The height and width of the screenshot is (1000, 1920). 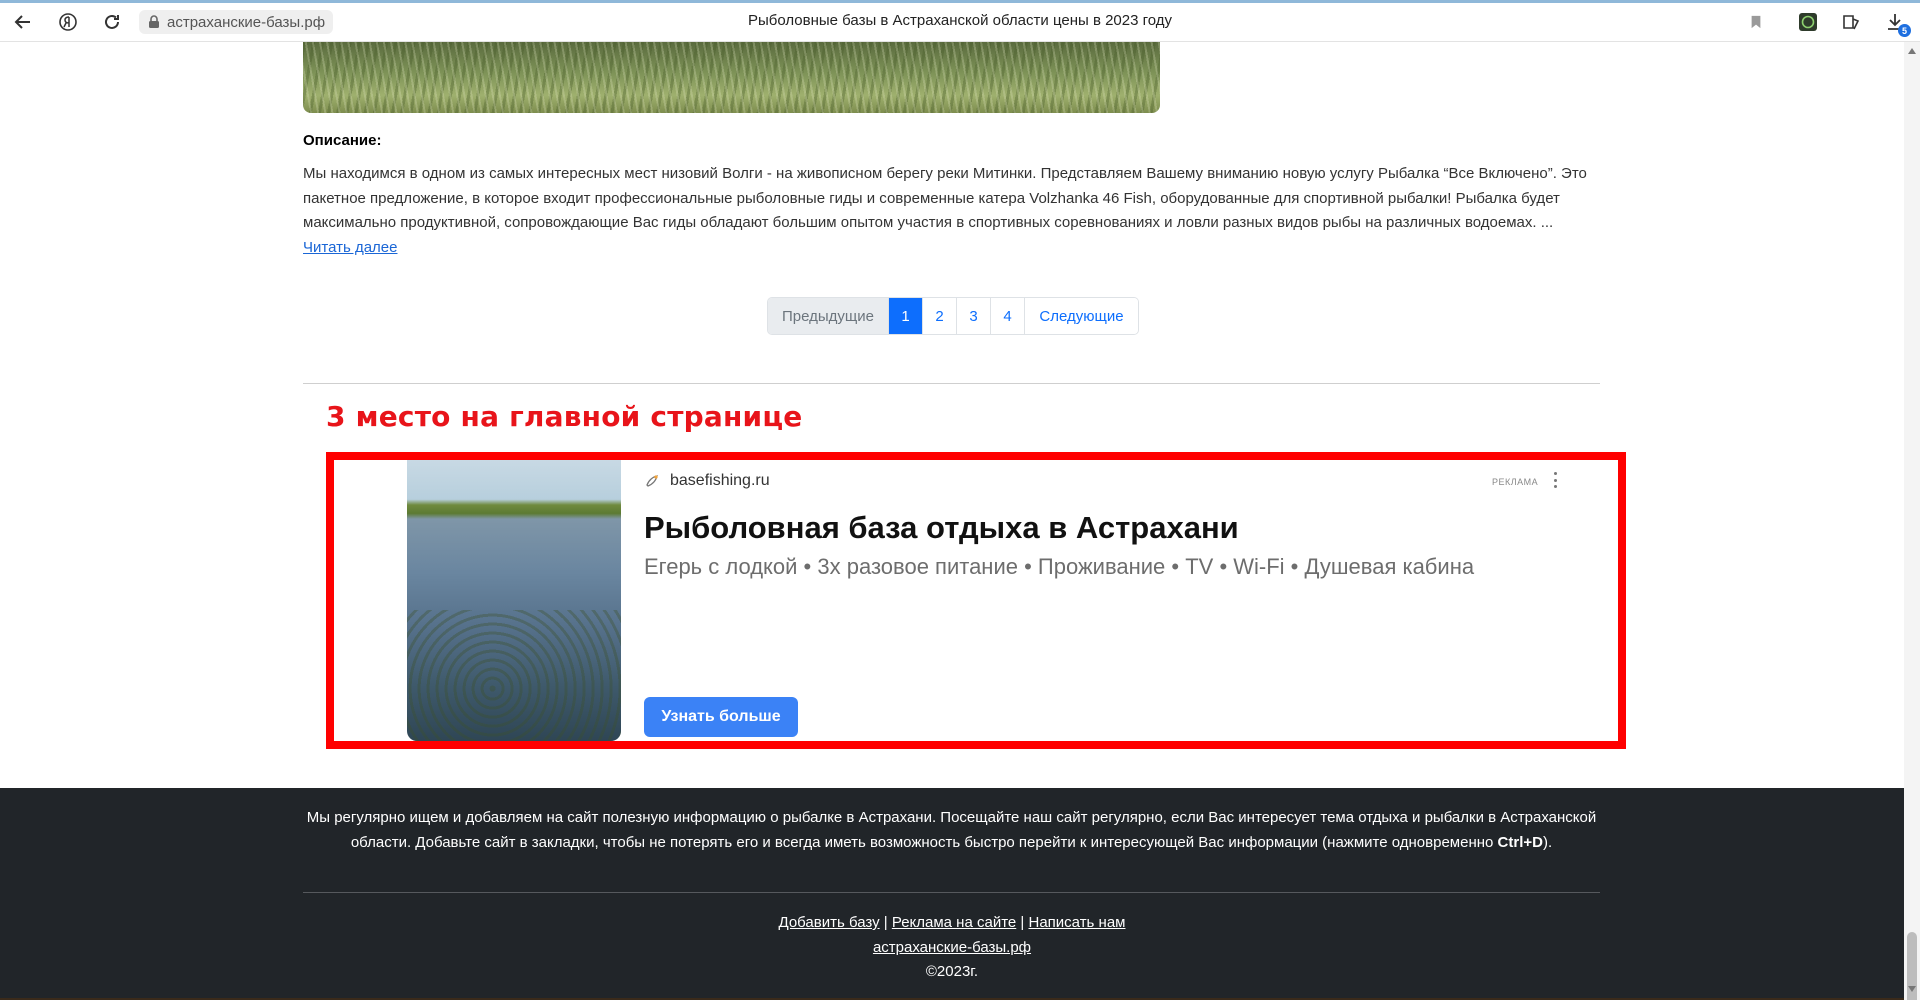 What do you see at coordinates (1904, 30) in the screenshot?
I see `downloads-badge: 5` at bounding box center [1904, 30].